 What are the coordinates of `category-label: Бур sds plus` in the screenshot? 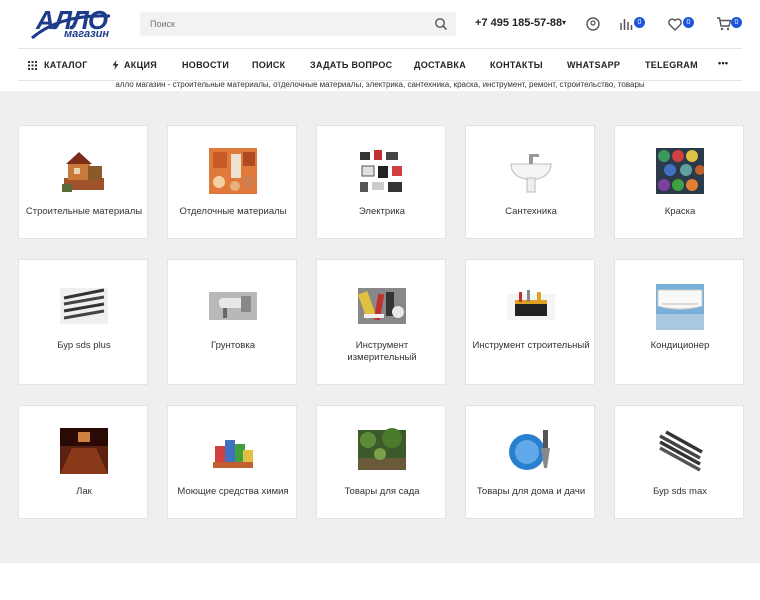 It's located at (84, 345).